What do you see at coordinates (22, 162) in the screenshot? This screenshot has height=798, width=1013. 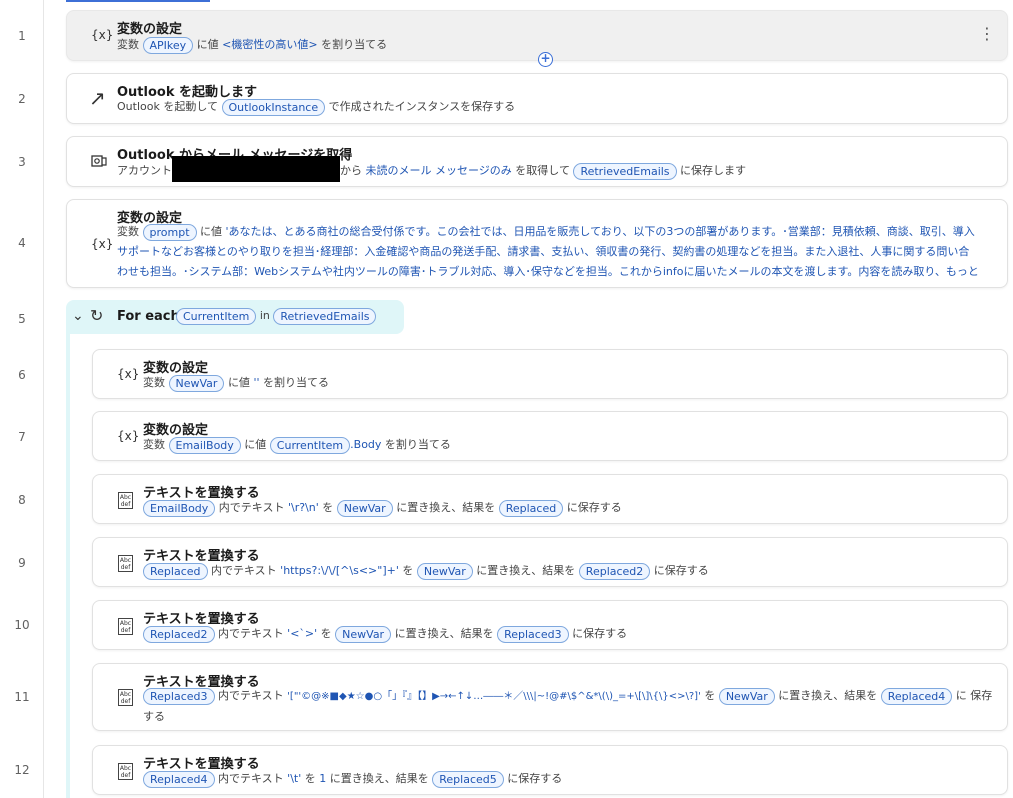 I see `line-number: 3` at bounding box center [22, 162].